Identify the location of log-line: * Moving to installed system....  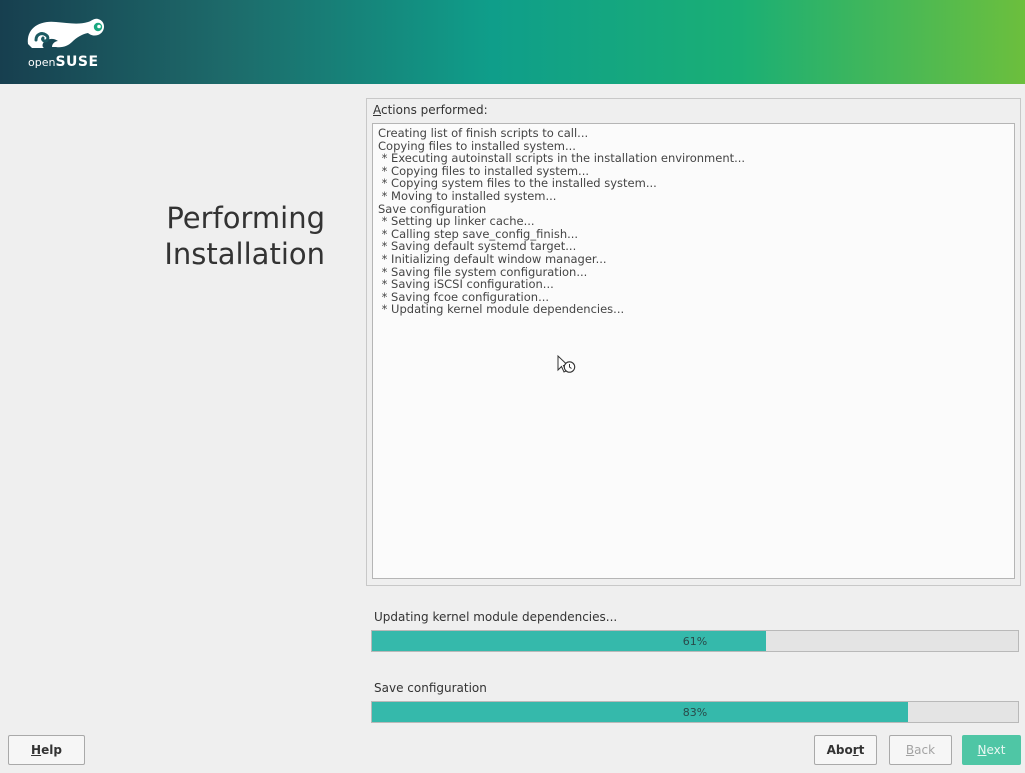
(467, 195).